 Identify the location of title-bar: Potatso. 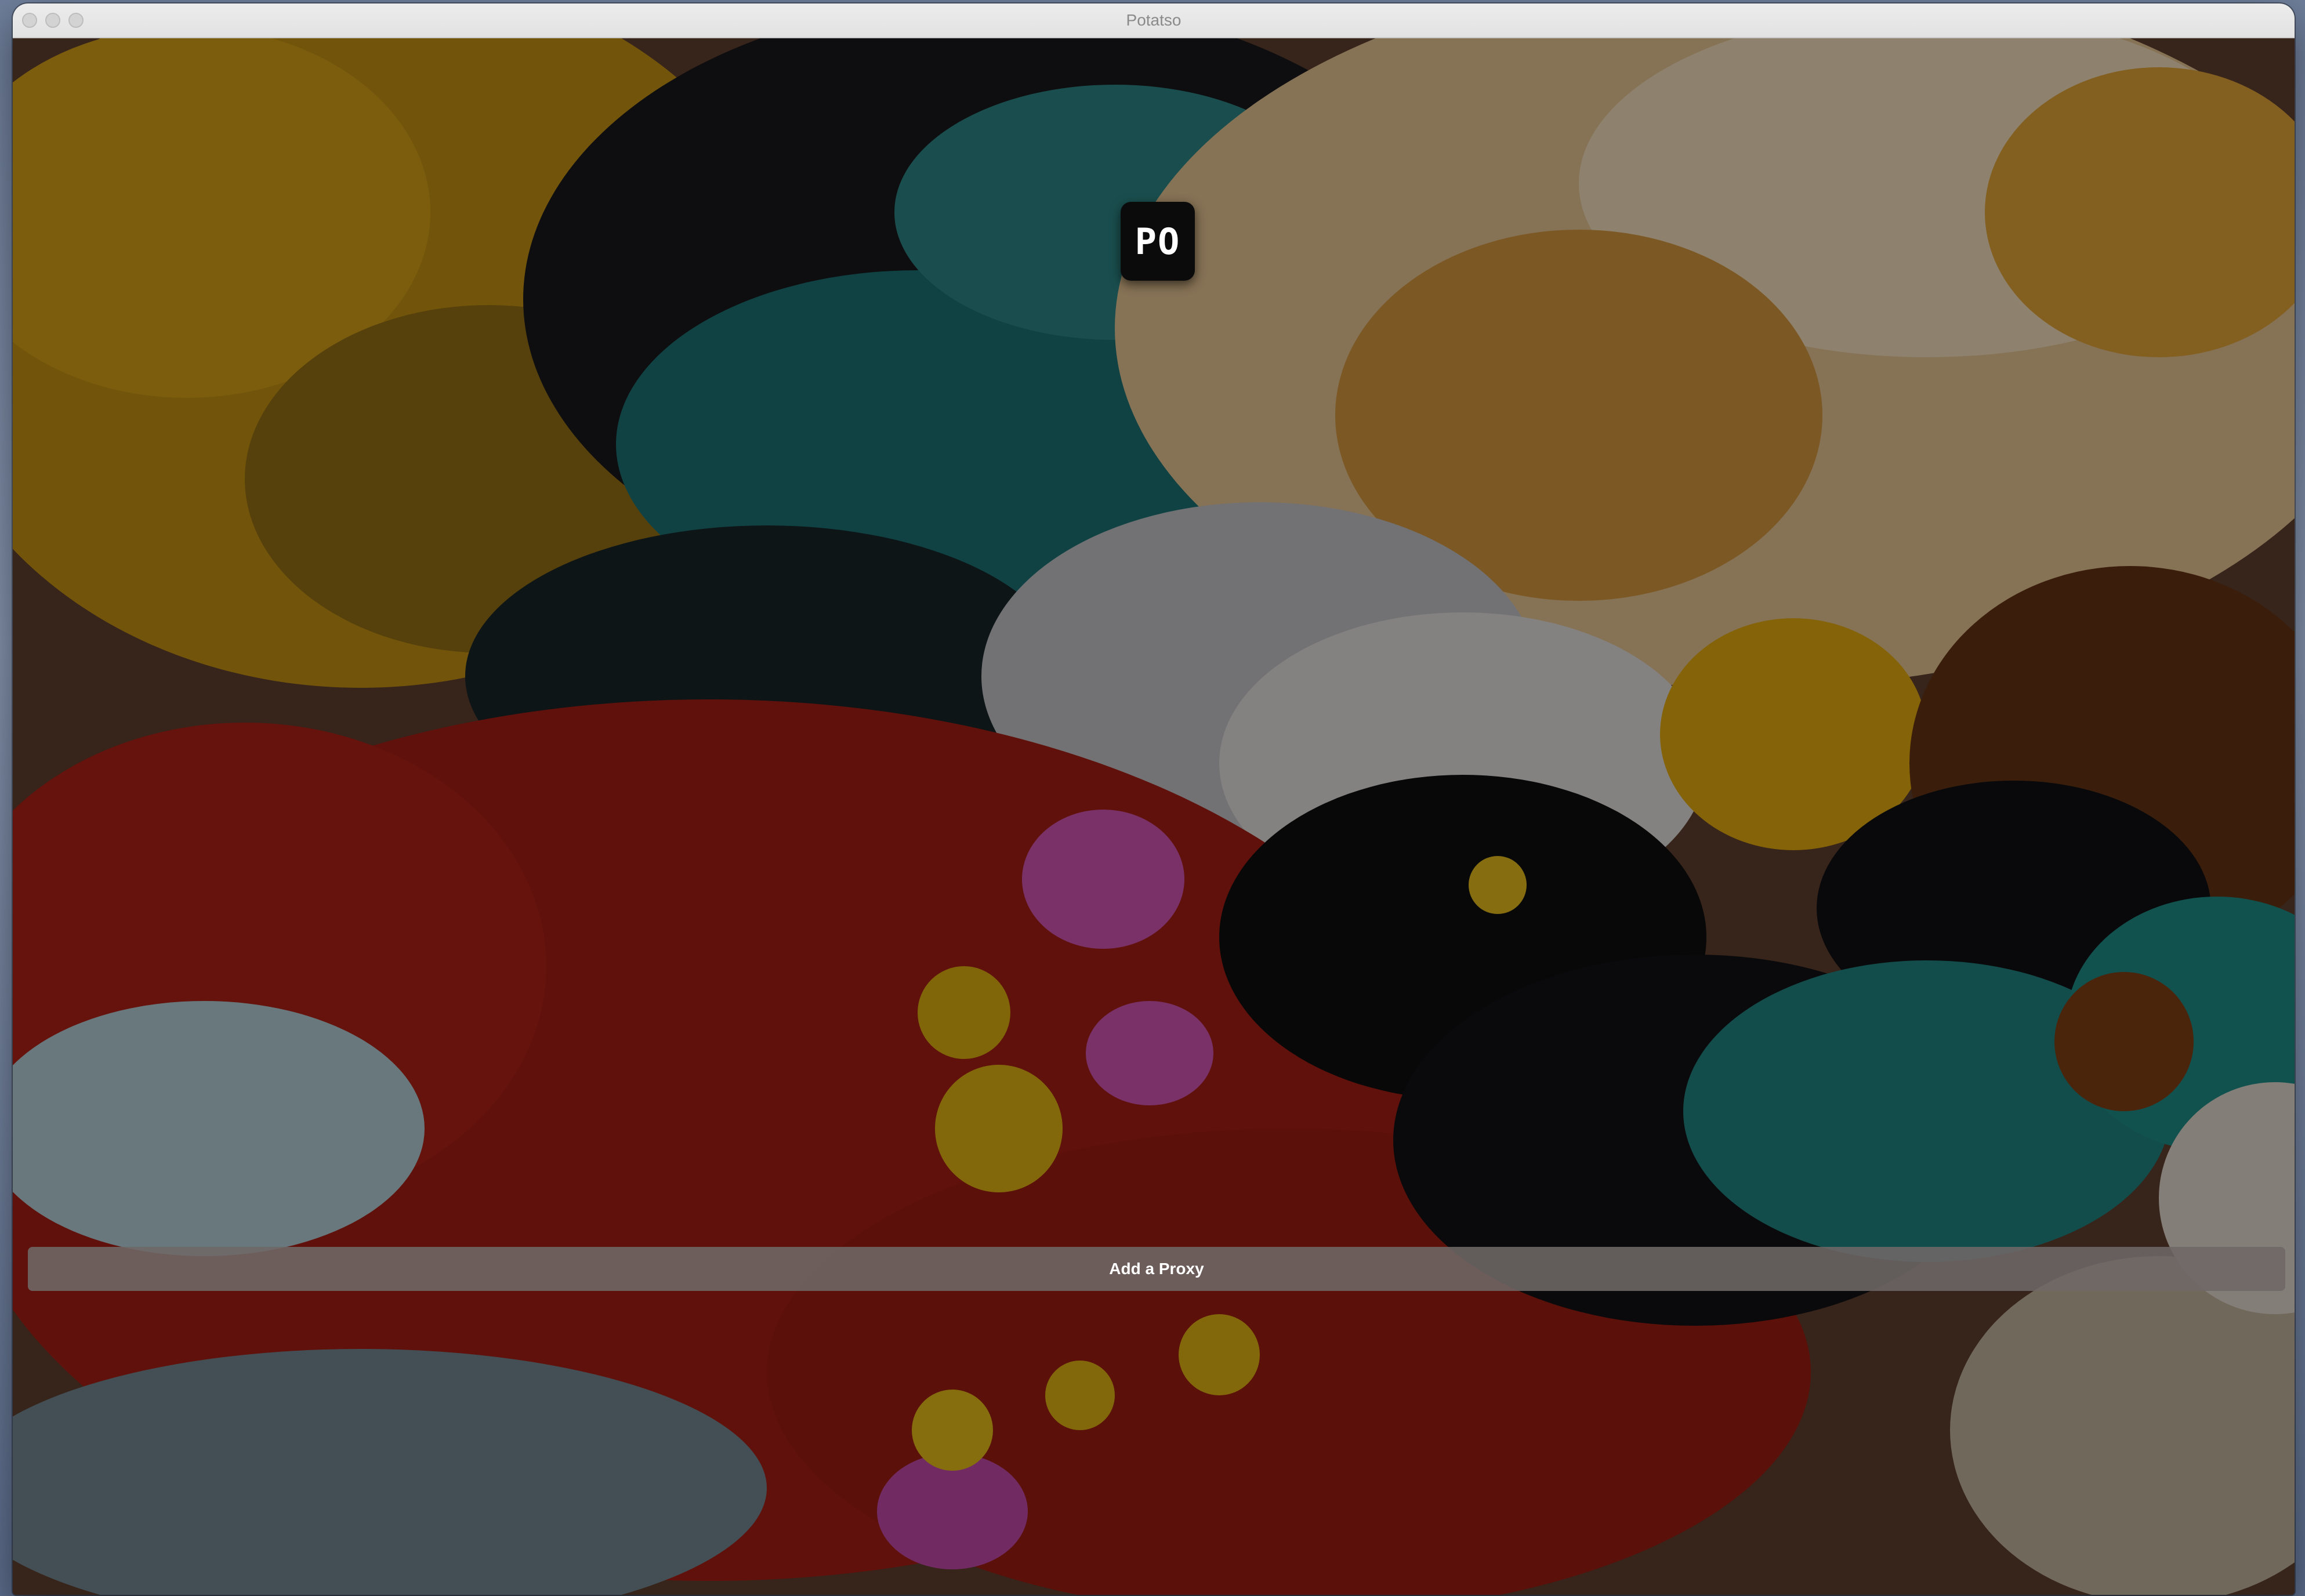
(1154, 20).